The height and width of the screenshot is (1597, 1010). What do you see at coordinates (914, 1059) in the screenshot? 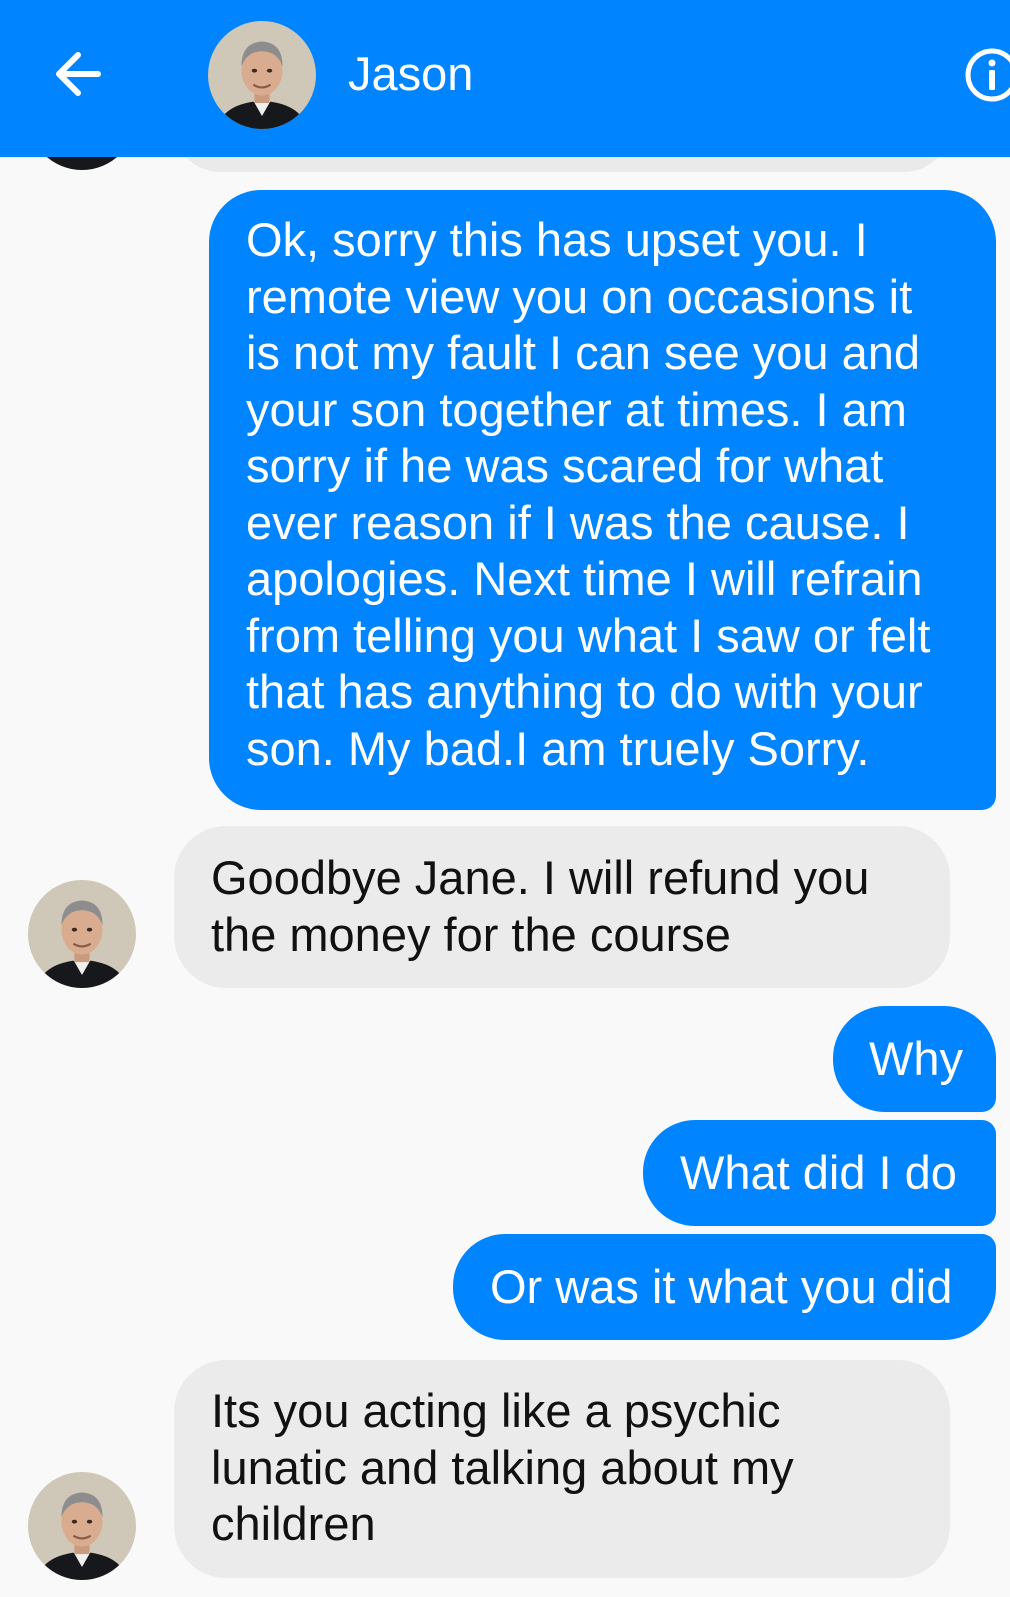
I see `outgoing-message: Why` at bounding box center [914, 1059].